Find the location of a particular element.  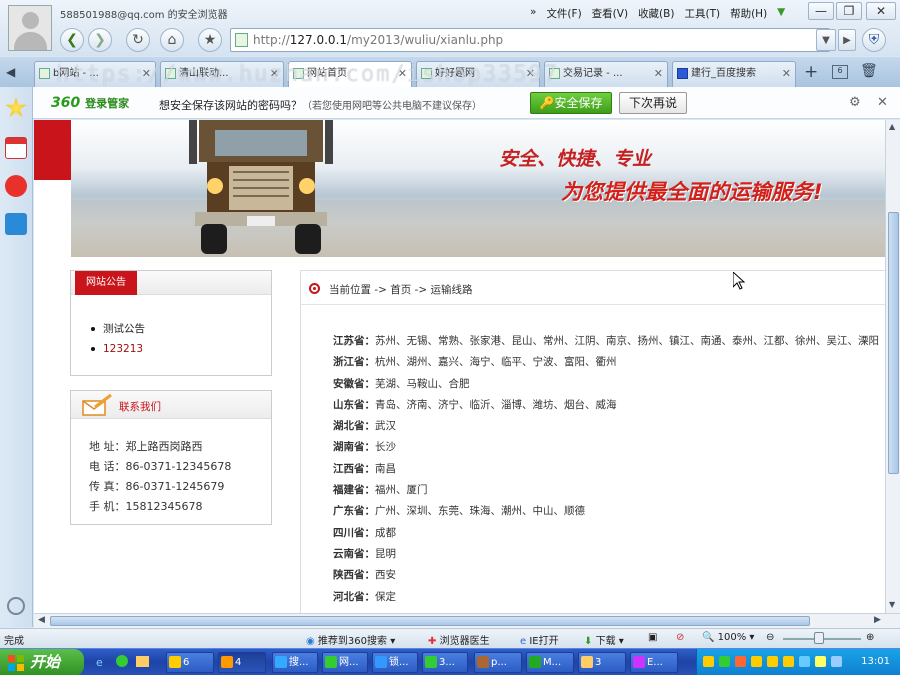

address-dropdown-icon: ▼ is located at coordinates (826, 40).